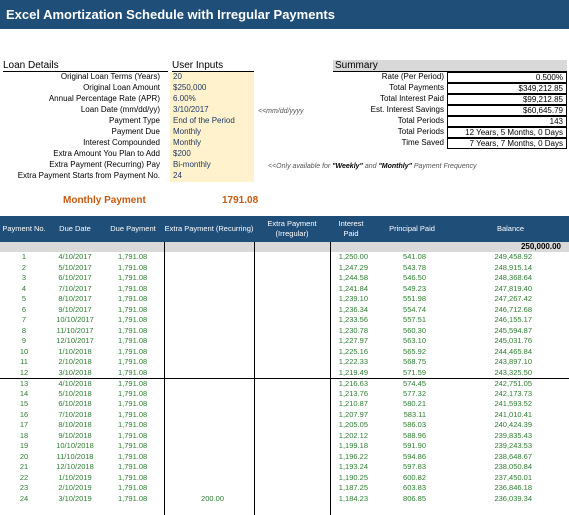 The height and width of the screenshot is (515, 569). I want to click on summary-label: Total Payments, so click(416, 87).